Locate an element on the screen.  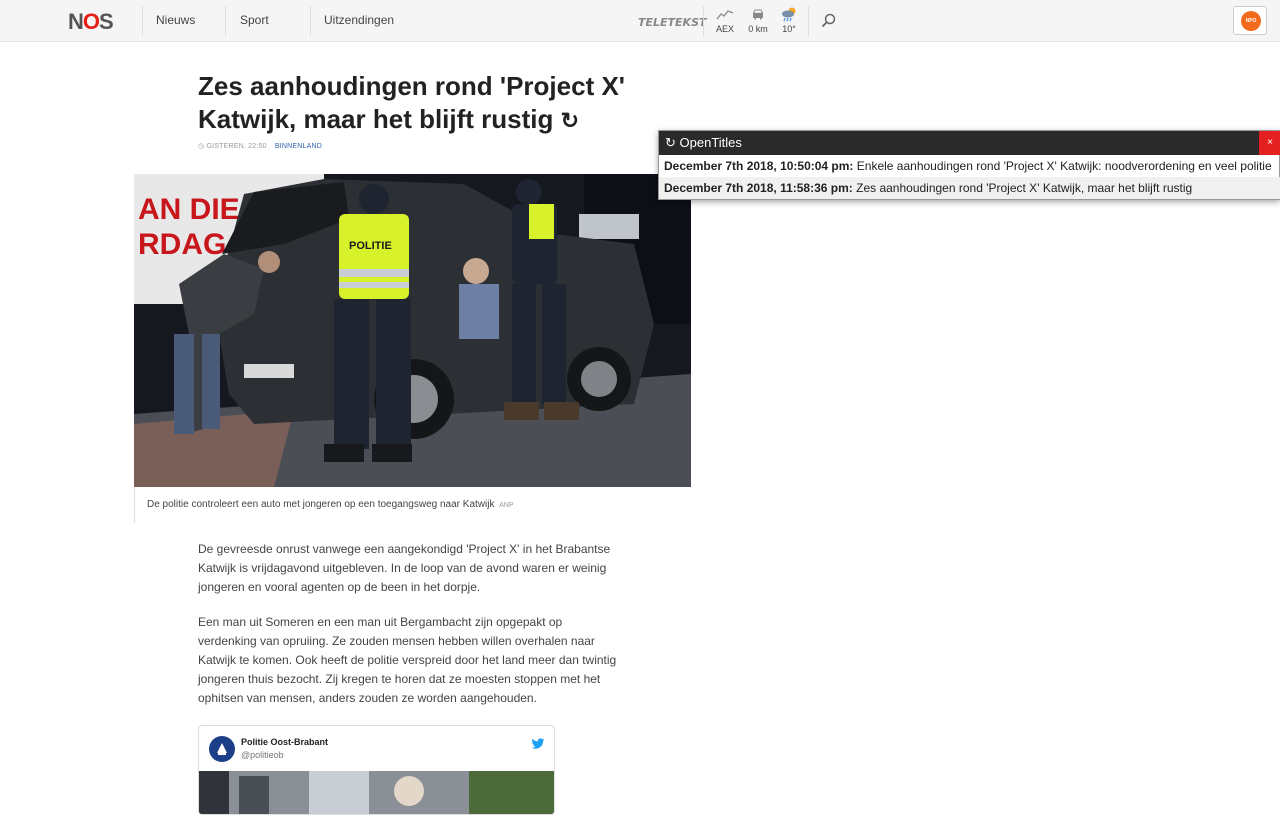
search-icon is located at coordinates (829, 21).